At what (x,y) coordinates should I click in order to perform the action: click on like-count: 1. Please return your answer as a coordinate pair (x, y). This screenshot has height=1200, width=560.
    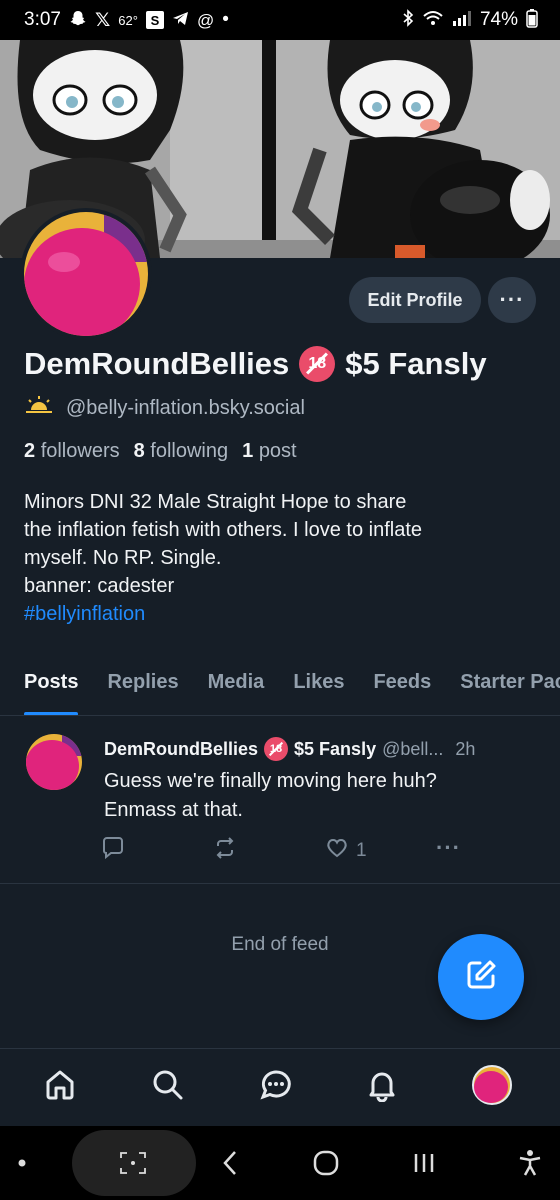
    Looking at the image, I should click on (361, 850).